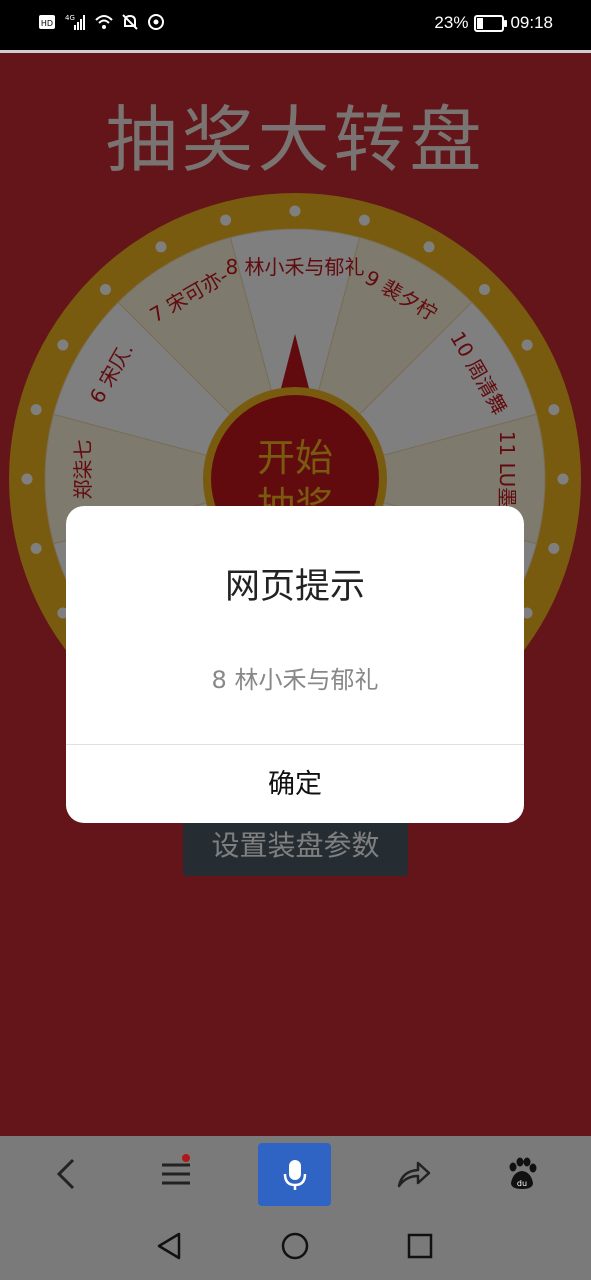 This screenshot has width=591, height=1280. I want to click on nav-back-icon, so click(169, 1246).